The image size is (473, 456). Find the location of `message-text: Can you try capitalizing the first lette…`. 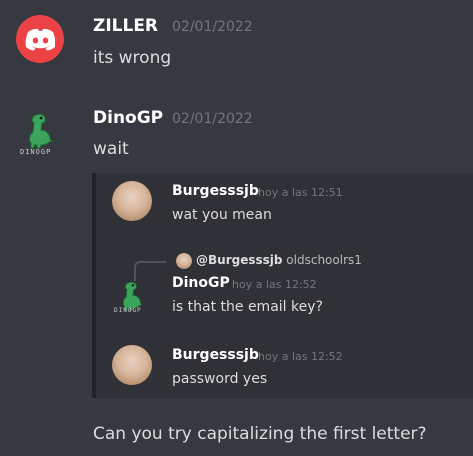

message-text: Can you try capitalizing the first lette… is located at coordinates (260, 434).